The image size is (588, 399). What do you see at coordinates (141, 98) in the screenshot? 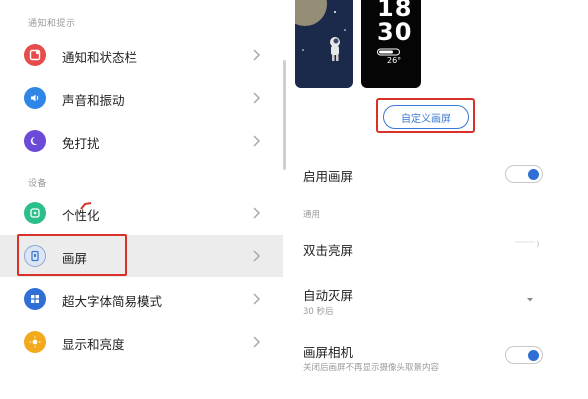
I see `settings-item-sound: 声音和振动` at bounding box center [141, 98].